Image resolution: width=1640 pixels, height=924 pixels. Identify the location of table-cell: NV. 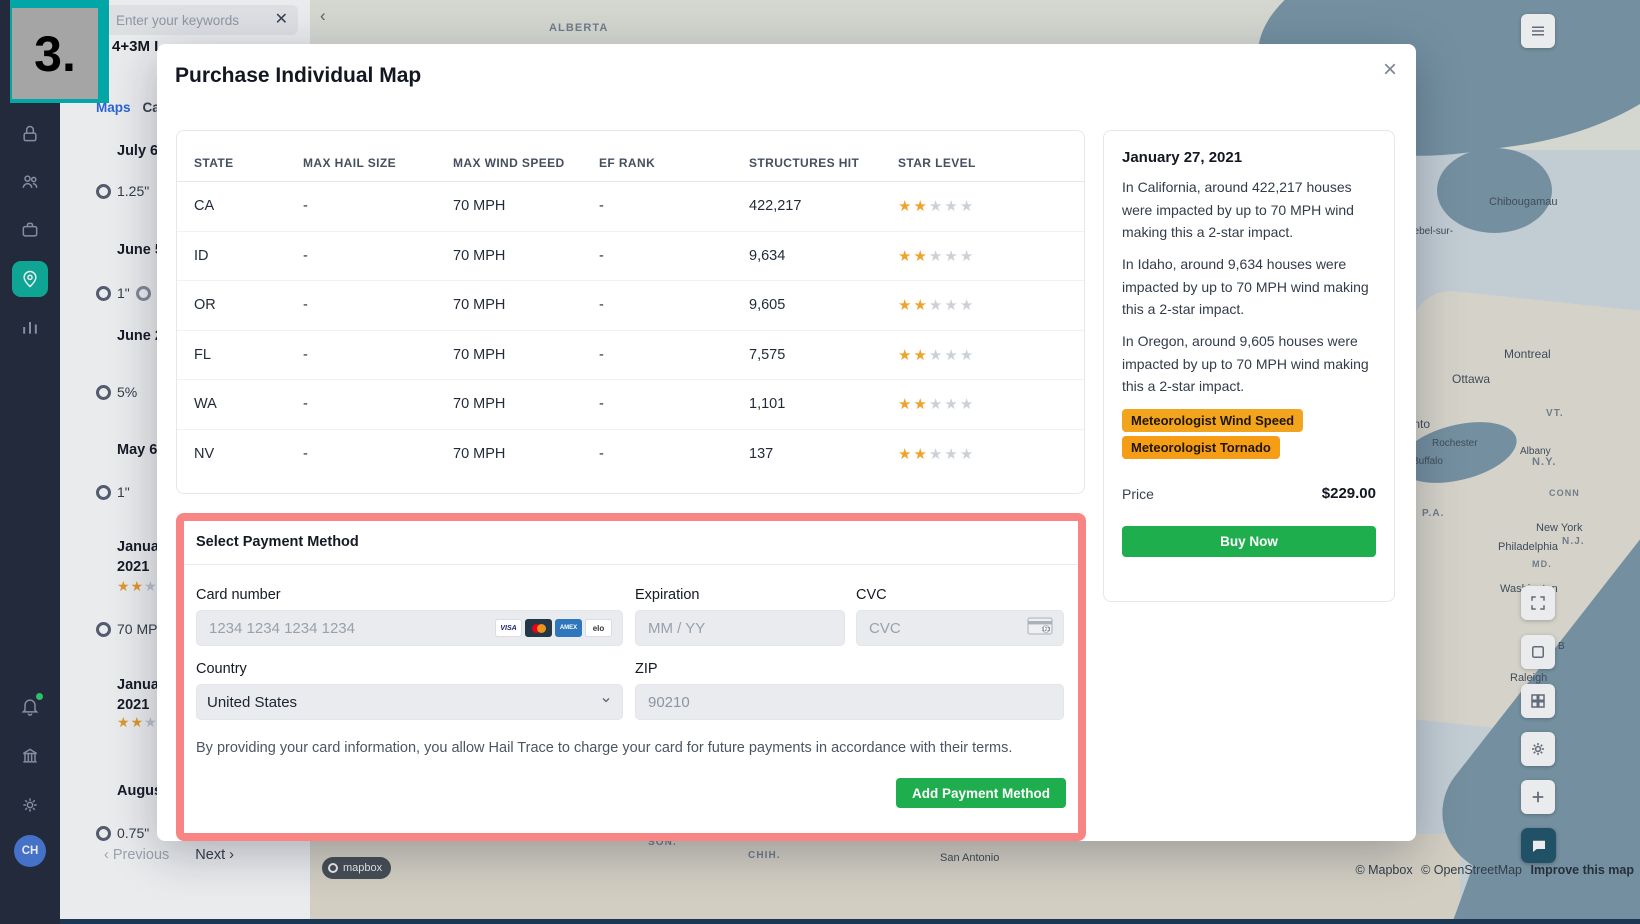
(204, 453).